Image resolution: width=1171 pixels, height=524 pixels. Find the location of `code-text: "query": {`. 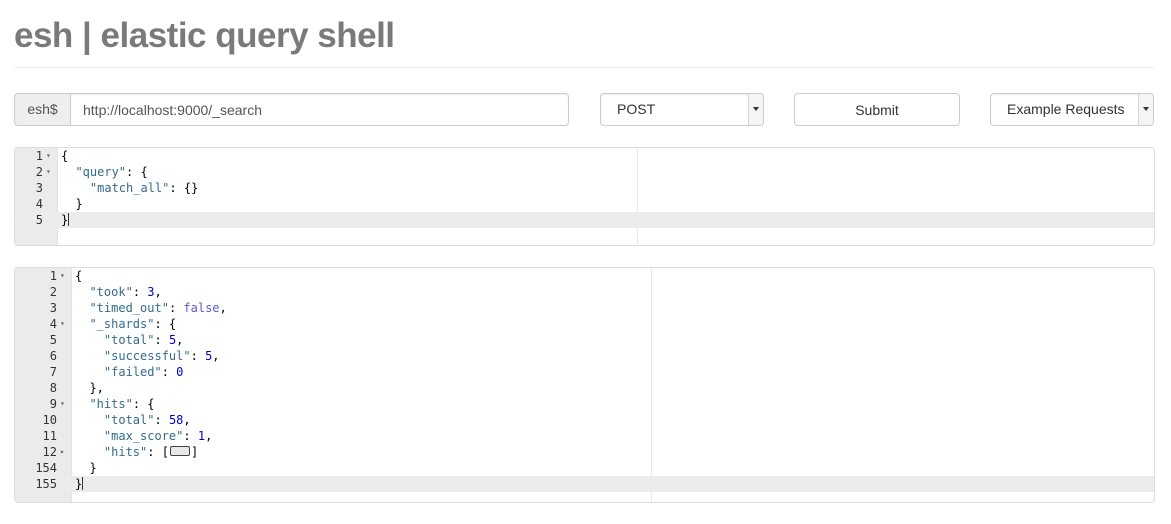

code-text: "query": { is located at coordinates (104, 172).